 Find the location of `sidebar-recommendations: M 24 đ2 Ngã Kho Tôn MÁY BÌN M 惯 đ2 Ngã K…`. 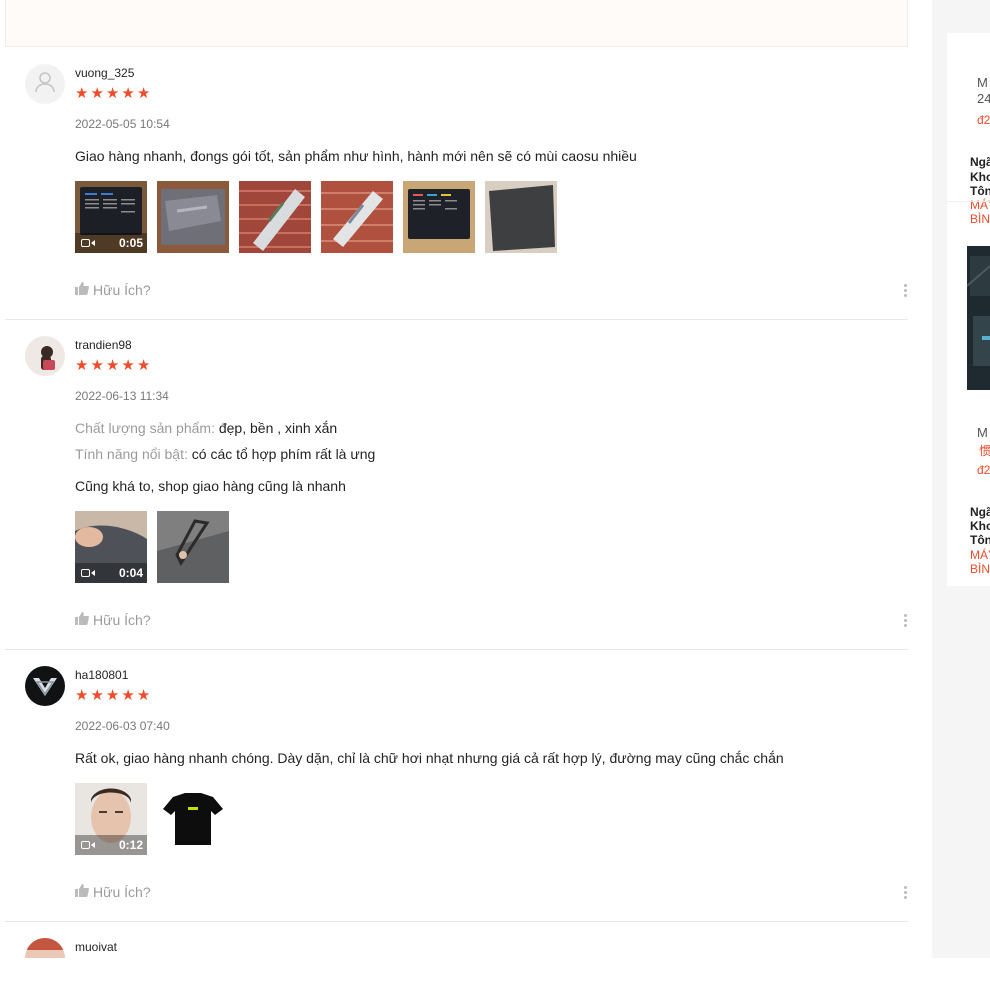

sidebar-recommendations: M 24 đ2 Ngã Kho Tôn MÁY BÌN M 惯 đ2 Ngã K… is located at coordinates (968, 309).